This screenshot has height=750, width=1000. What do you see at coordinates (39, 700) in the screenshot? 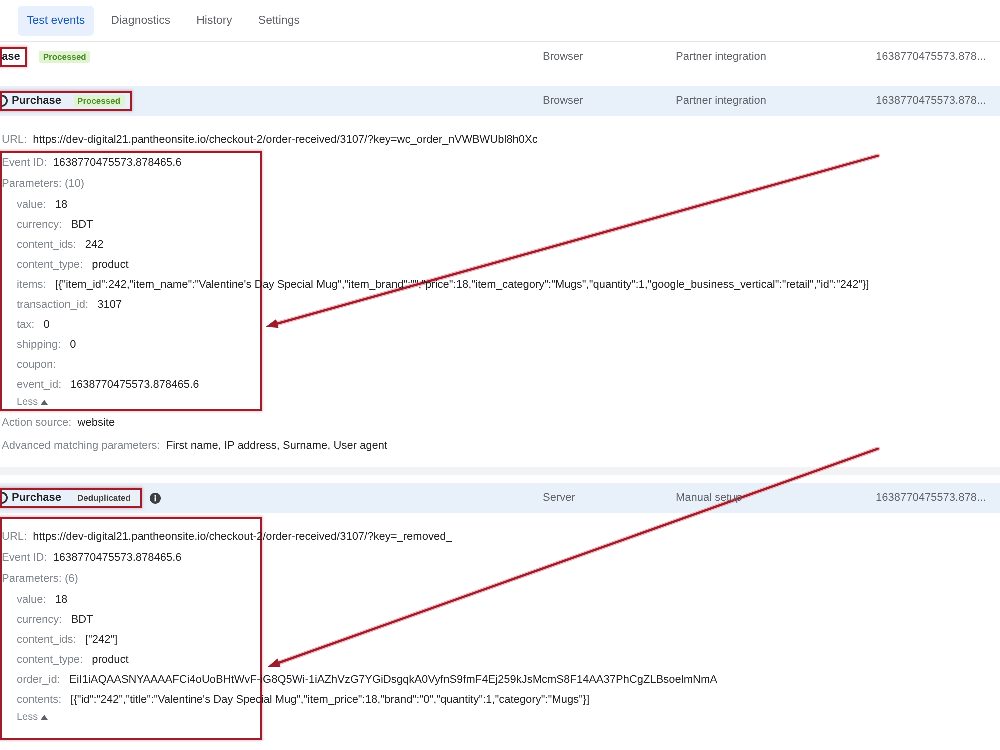
I see `param-key: contents:` at bounding box center [39, 700].